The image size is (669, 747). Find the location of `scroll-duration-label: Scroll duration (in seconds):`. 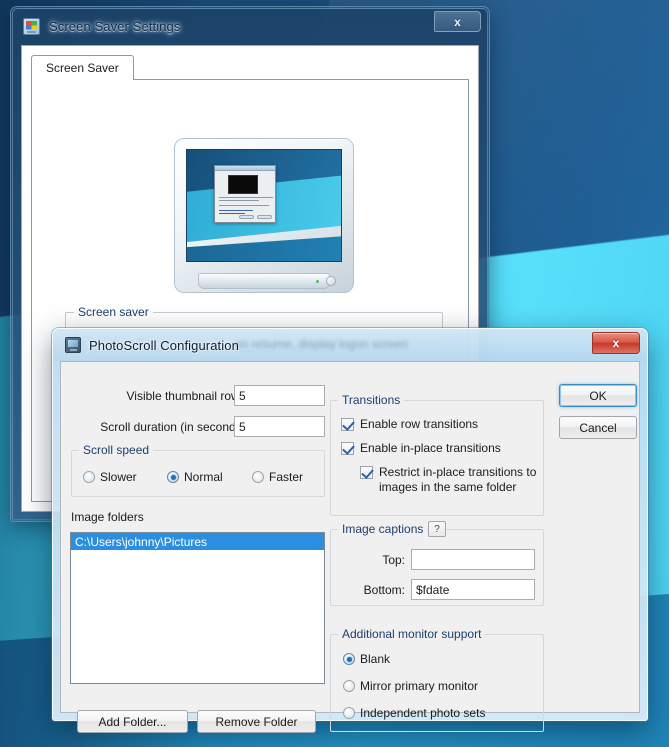

scroll-duration-label: Scroll duration (in seconds): is located at coordinates (174, 427).